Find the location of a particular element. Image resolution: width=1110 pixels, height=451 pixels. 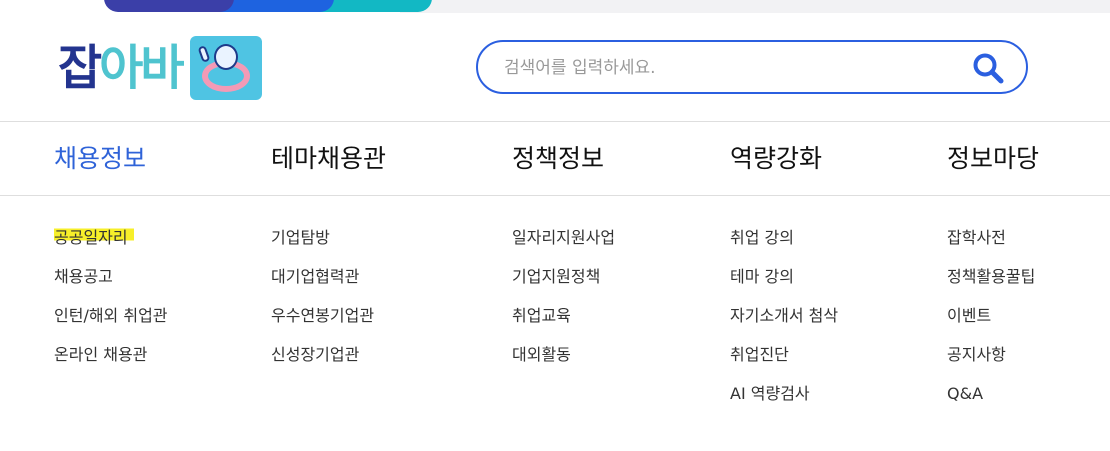

menu-item-ai-assessment: AI 역량검사 is located at coordinates (784, 394).